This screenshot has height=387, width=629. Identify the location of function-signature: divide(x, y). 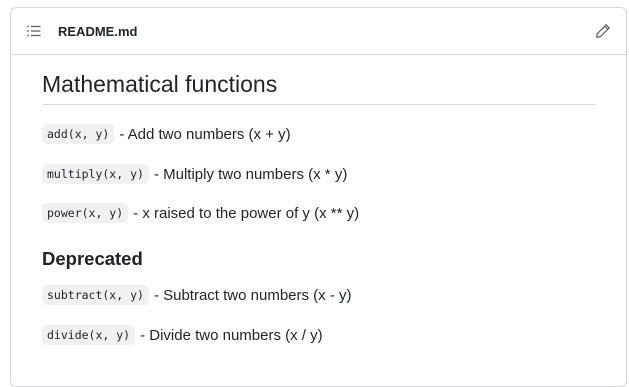
(89, 335).